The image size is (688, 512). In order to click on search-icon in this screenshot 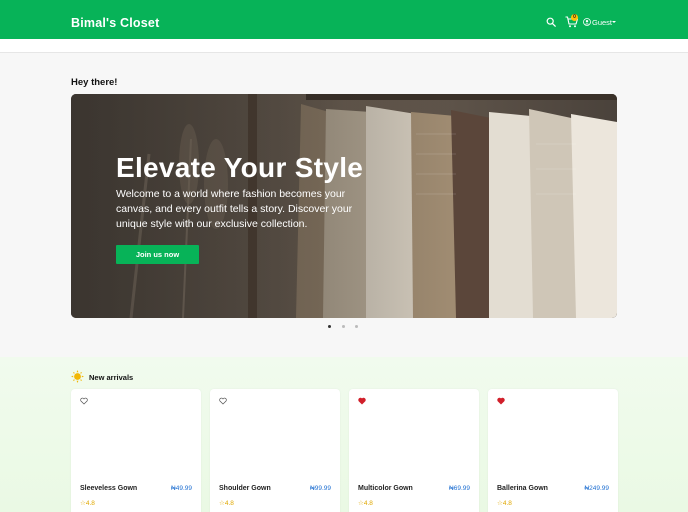, I will do `click(551, 22)`.